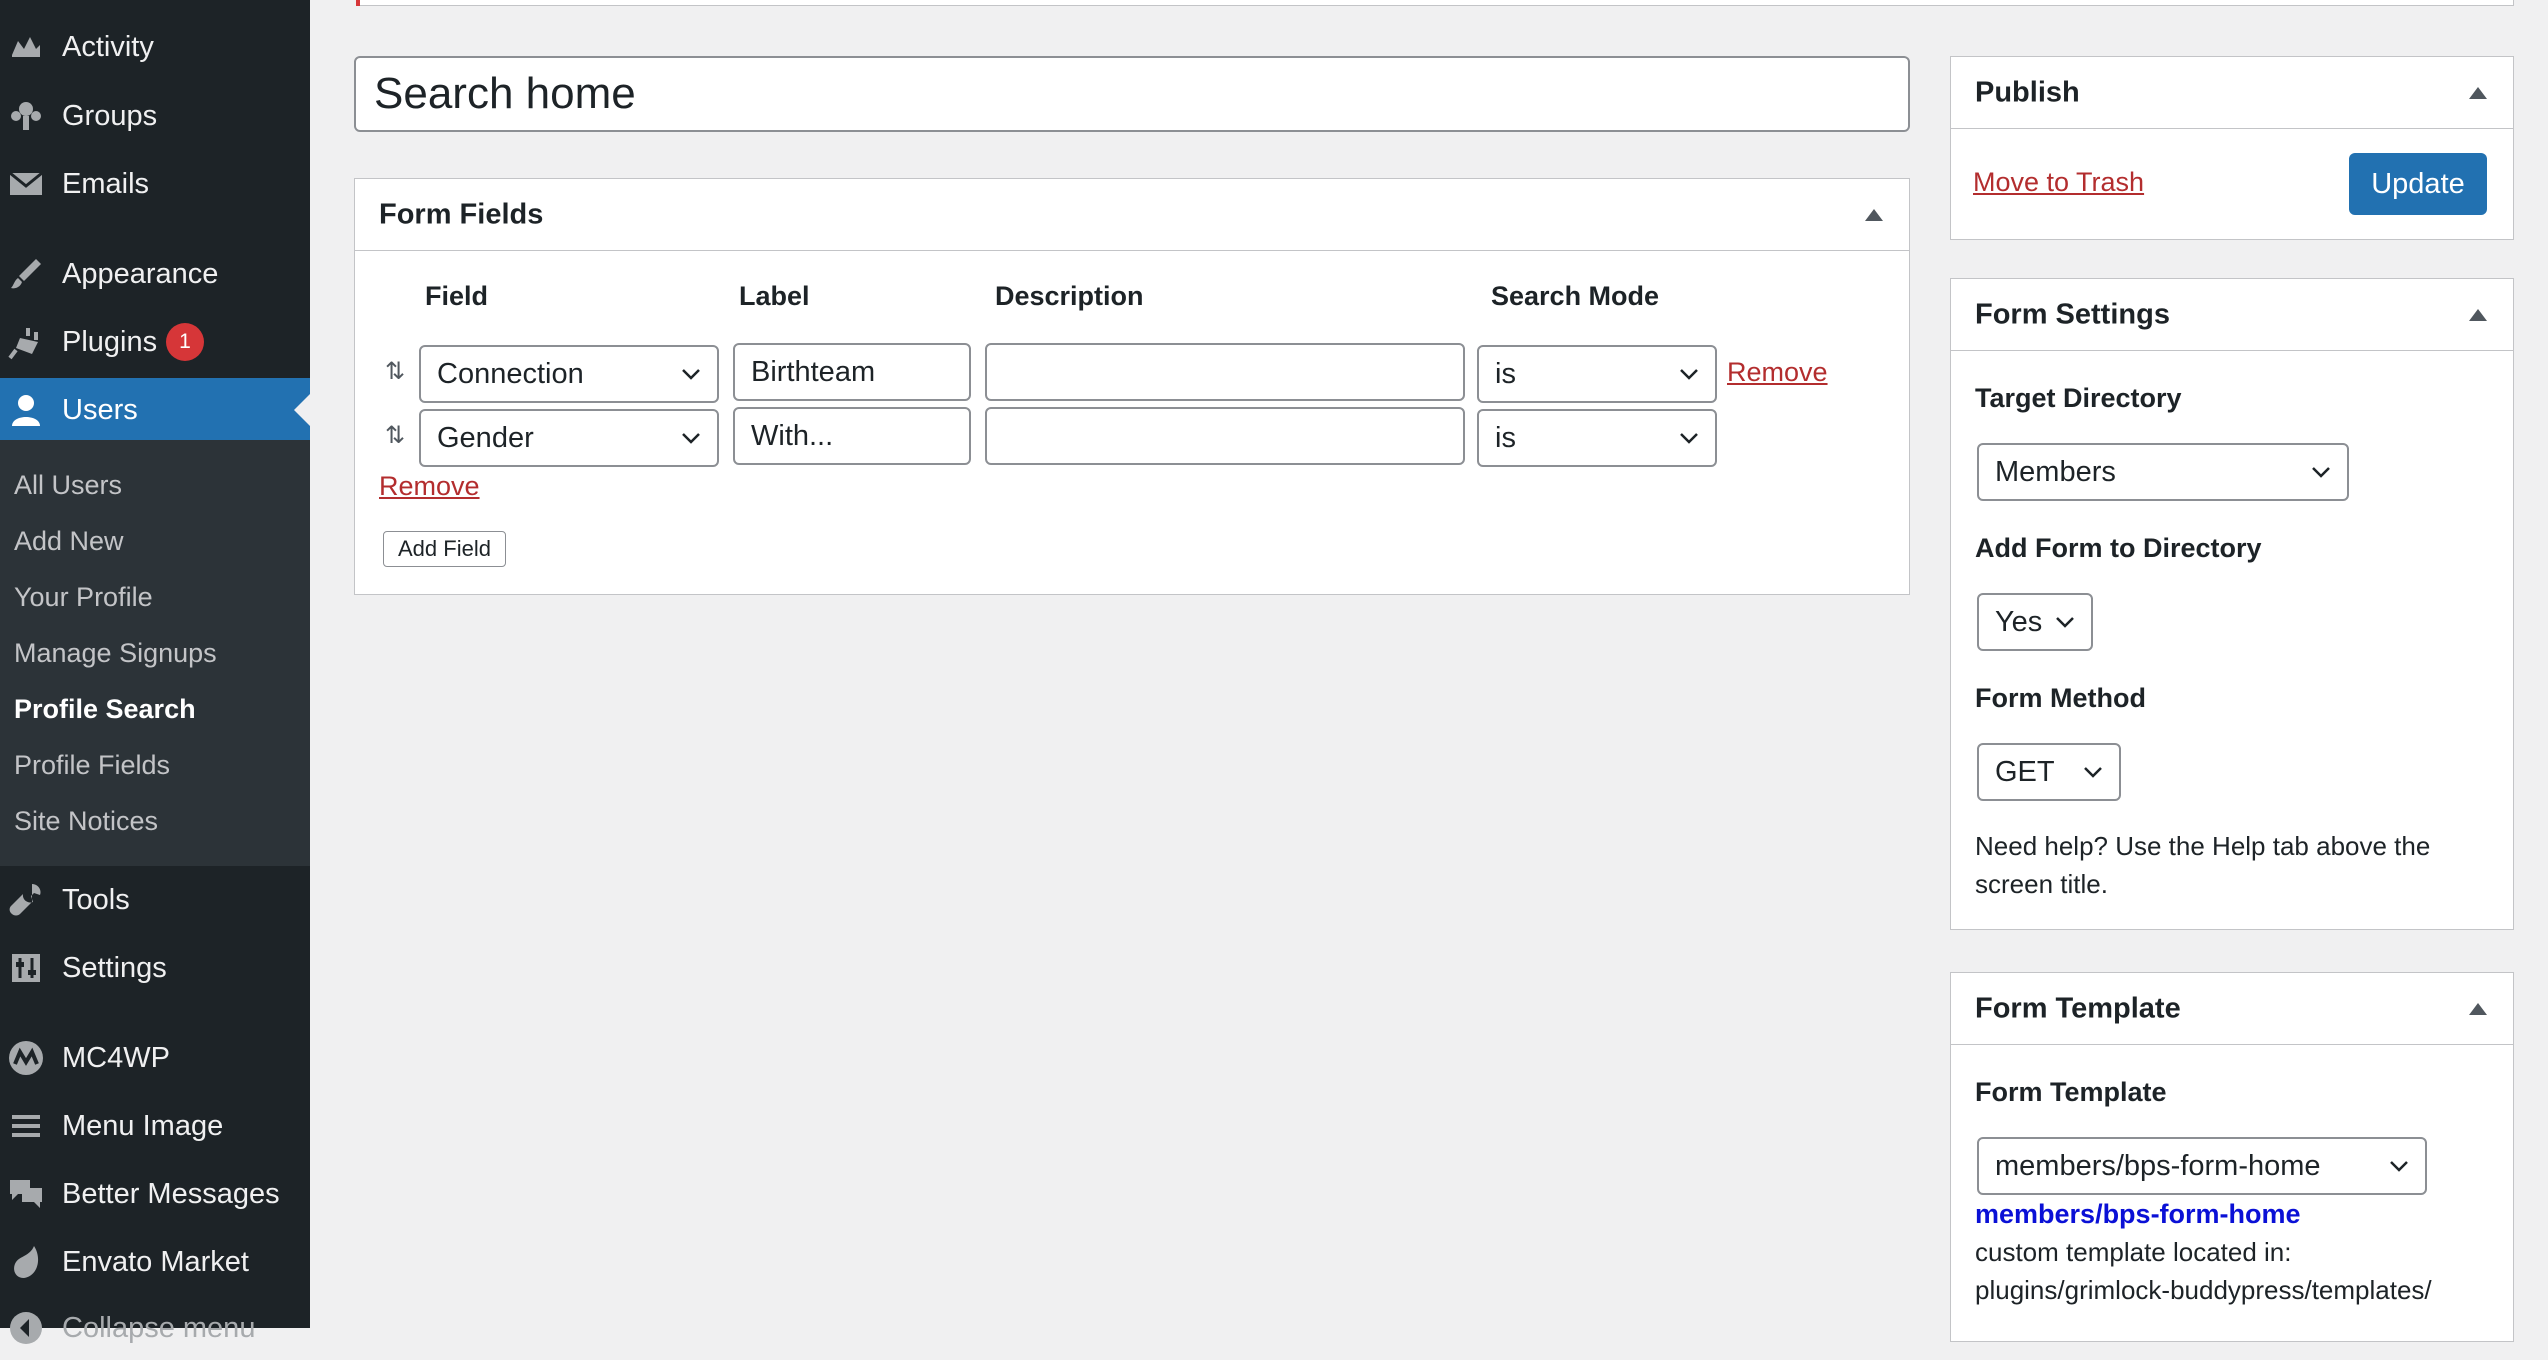 This screenshot has height=1360, width=2548. Describe the element at coordinates (26, 1058) in the screenshot. I see `mc4wp-icon` at that location.